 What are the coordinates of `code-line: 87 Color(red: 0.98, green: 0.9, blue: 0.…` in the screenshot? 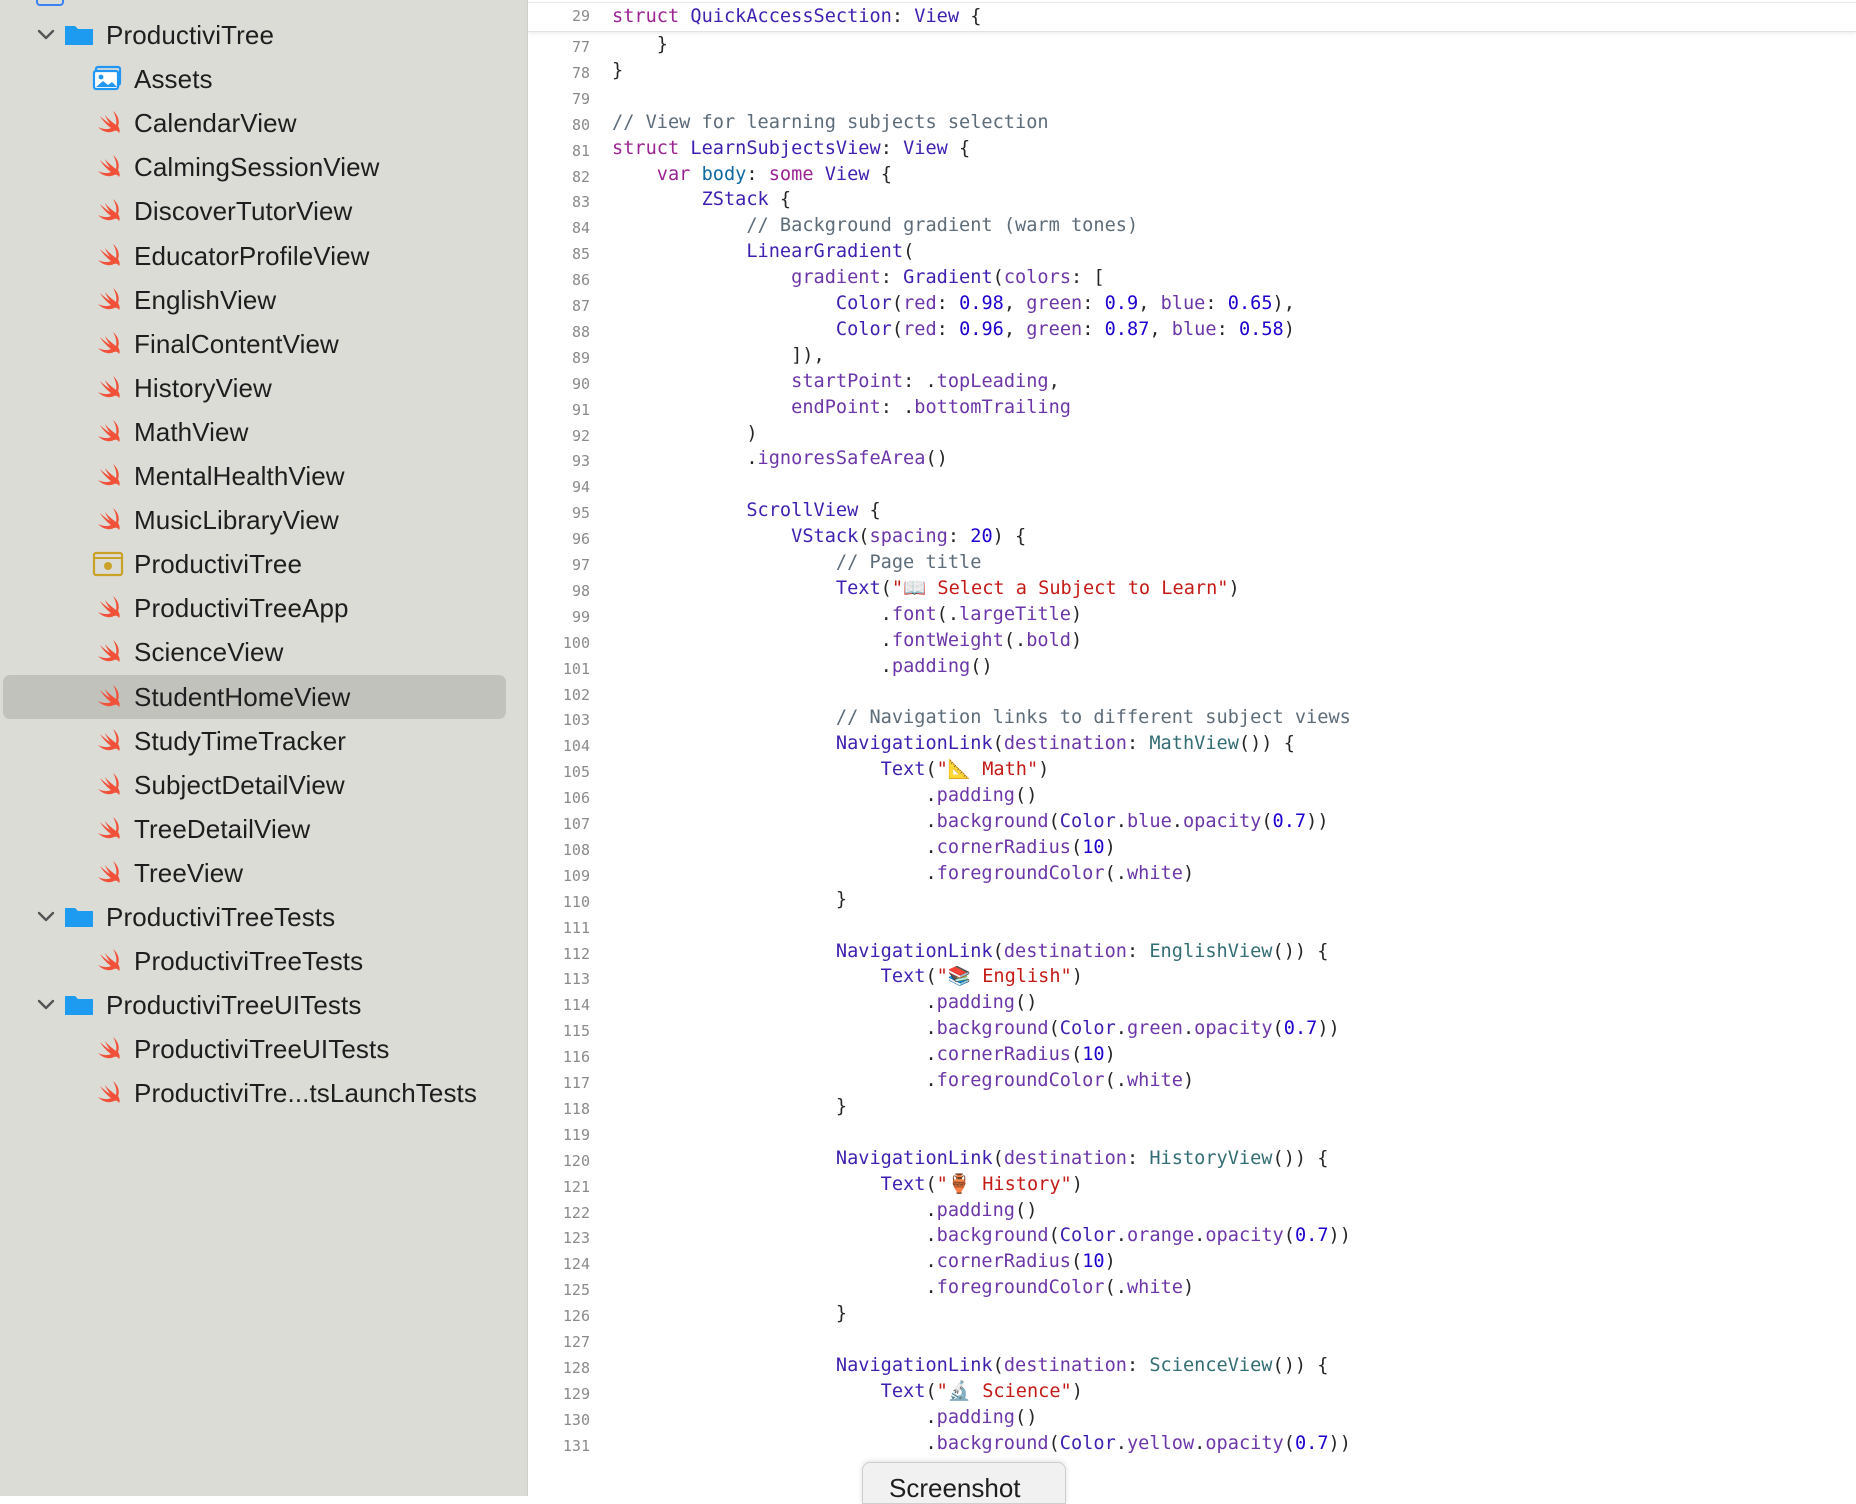 It's located at (1192, 304).